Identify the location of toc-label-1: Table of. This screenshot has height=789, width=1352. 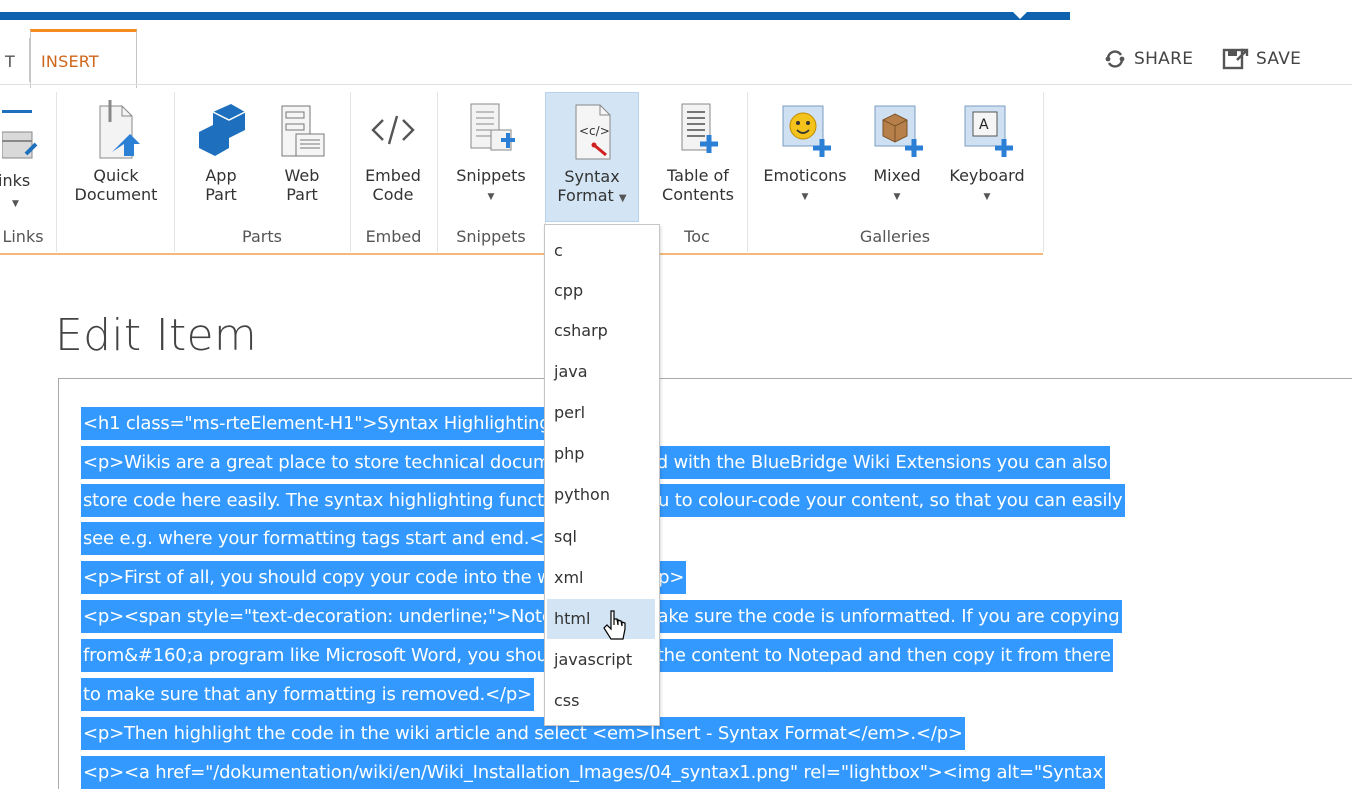
(698, 175).